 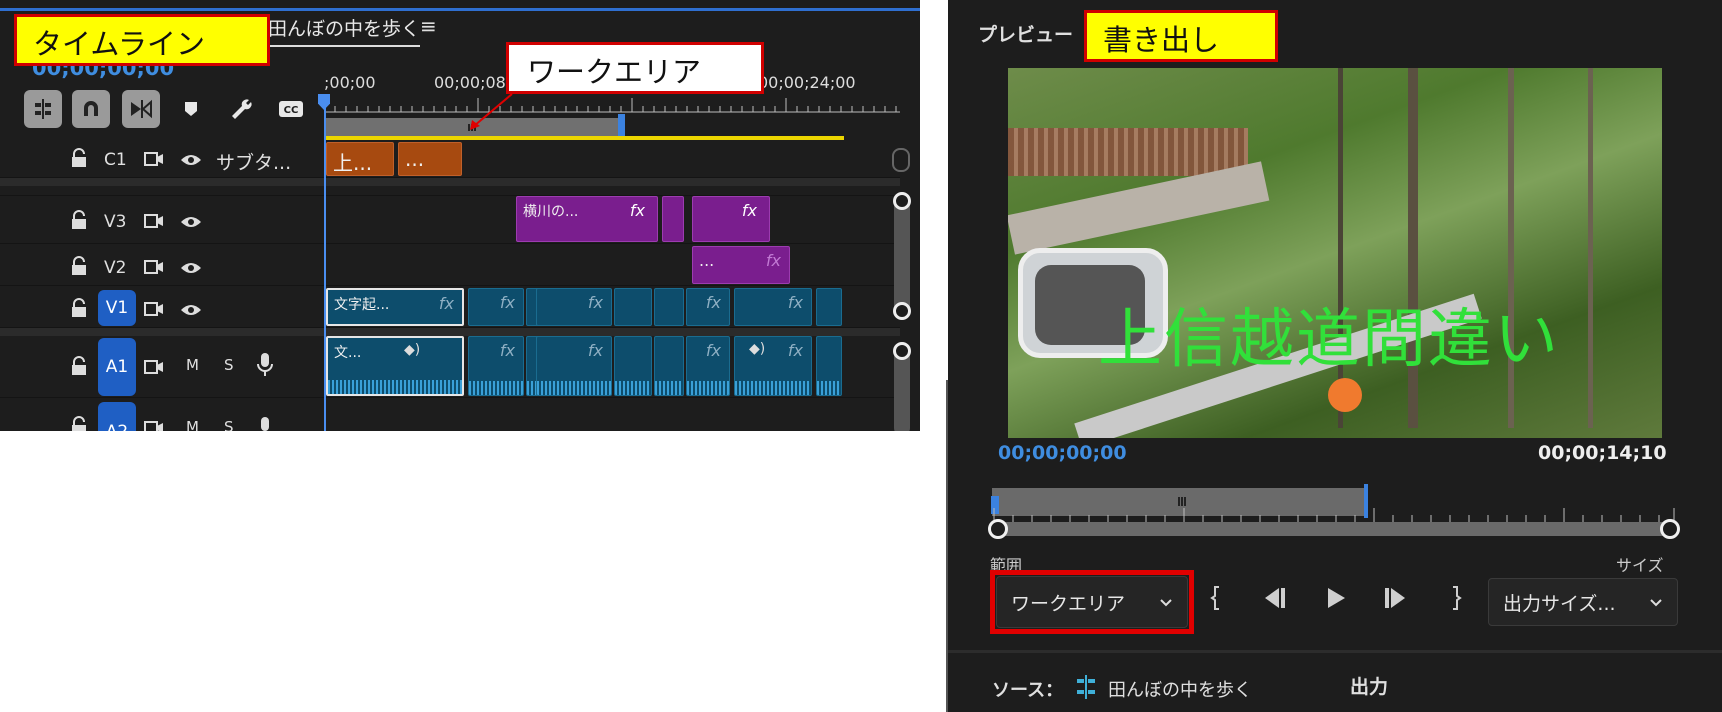 I want to click on scroll-handle-bottom, so click(x=902, y=311).